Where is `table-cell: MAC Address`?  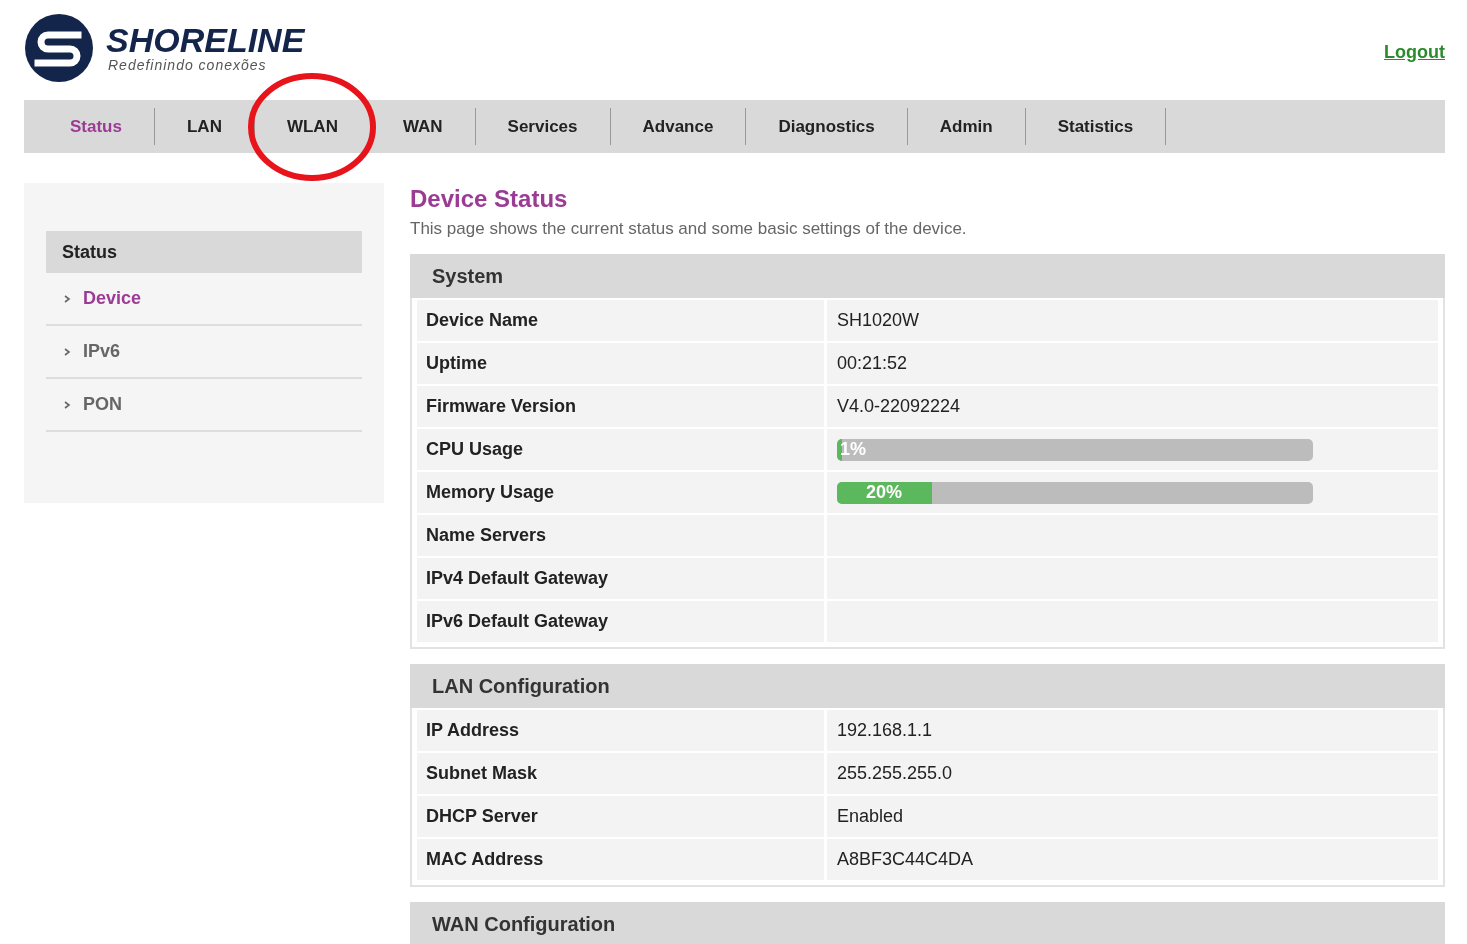 table-cell: MAC Address is located at coordinates (620, 859).